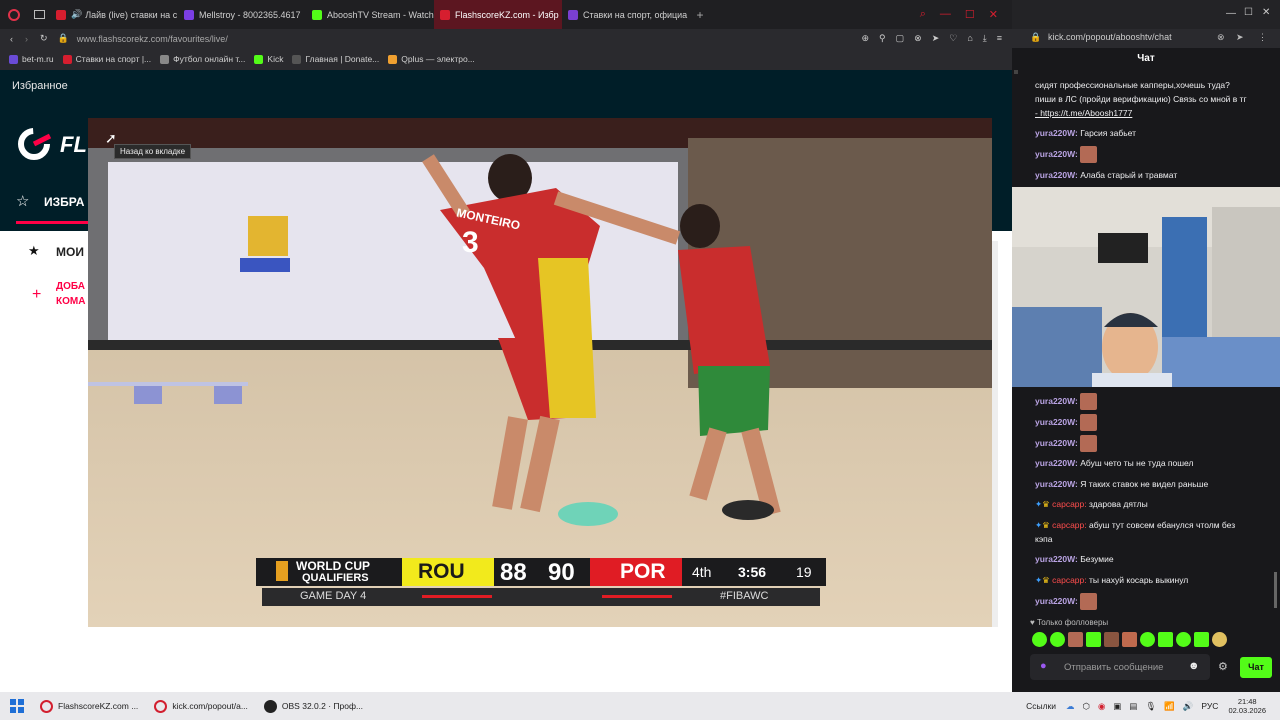 This screenshot has height=720, width=1280. What do you see at coordinates (26, 39) in the screenshot?
I see `forward-icon: ›` at bounding box center [26, 39].